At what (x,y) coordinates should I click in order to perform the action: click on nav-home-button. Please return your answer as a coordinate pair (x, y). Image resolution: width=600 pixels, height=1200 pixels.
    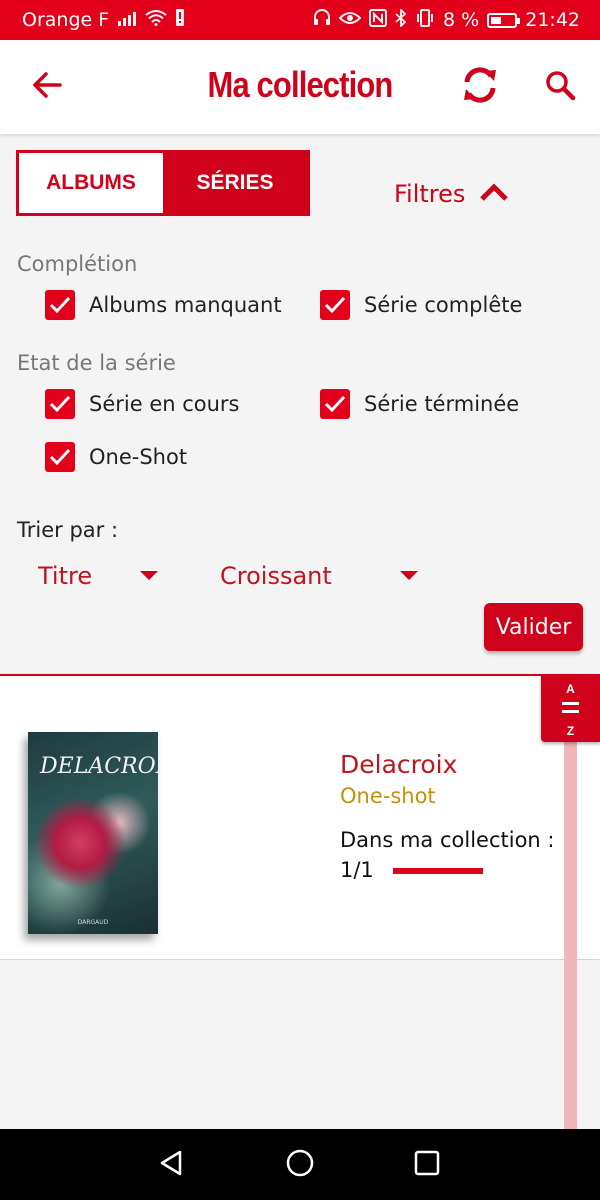
    Looking at the image, I should click on (300, 1165).